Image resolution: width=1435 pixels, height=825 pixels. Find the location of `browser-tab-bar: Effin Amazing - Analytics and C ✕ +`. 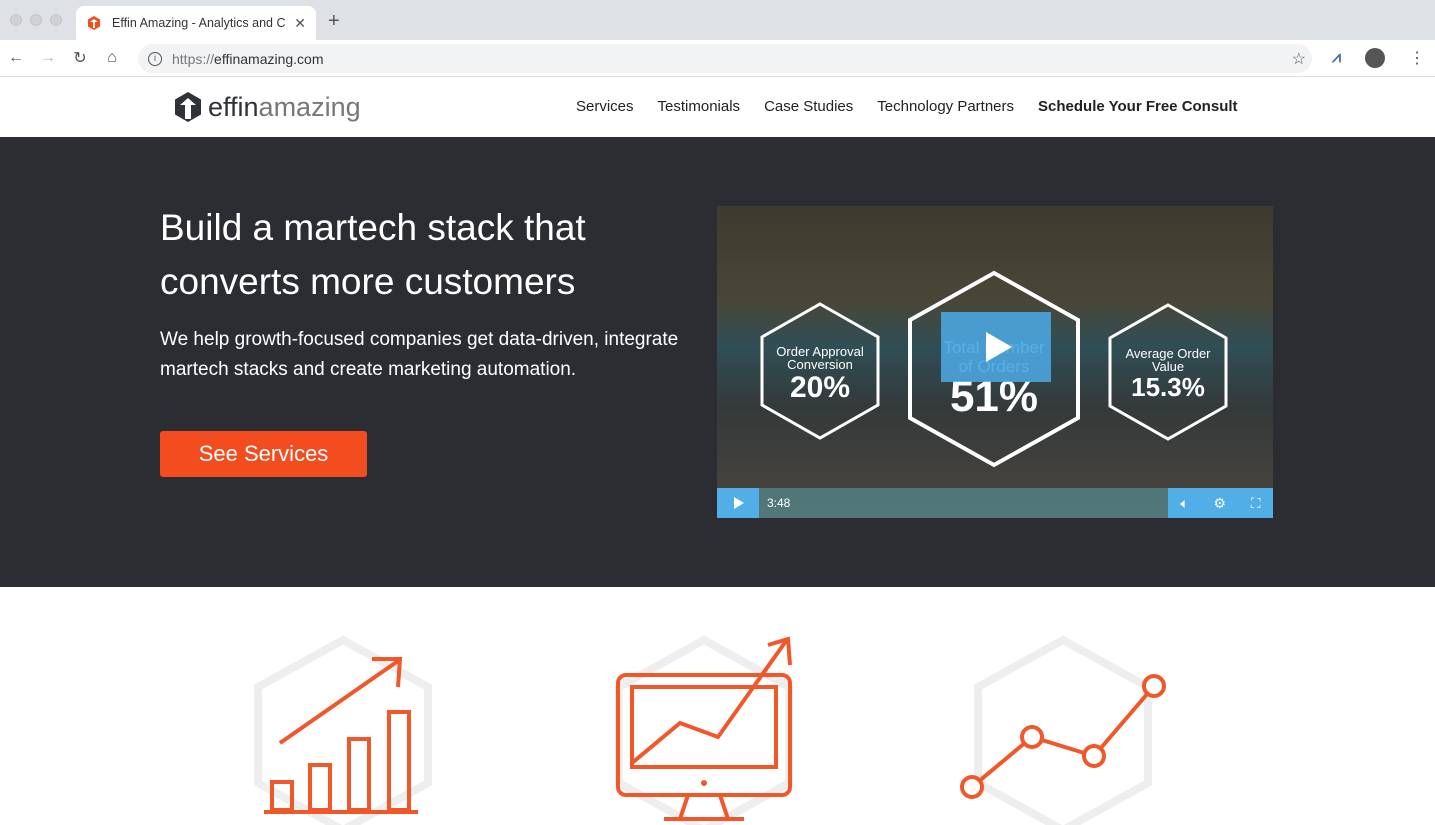

browser-tab-bar: Effin Amazing - Analytics and C ✕ + is located at coordinates (717, 20).